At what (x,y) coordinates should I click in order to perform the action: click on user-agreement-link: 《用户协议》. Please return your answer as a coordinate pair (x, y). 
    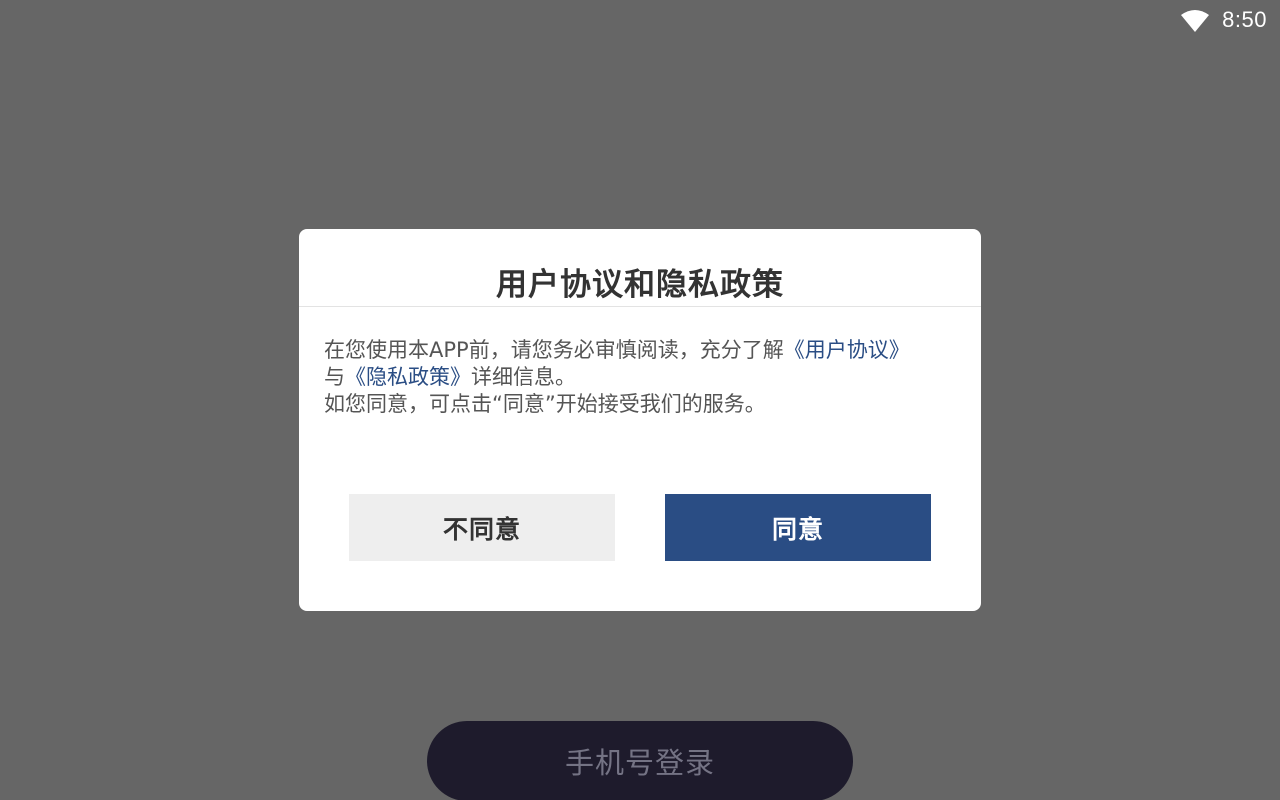
    Looking at the image, I should click on (847, 350).